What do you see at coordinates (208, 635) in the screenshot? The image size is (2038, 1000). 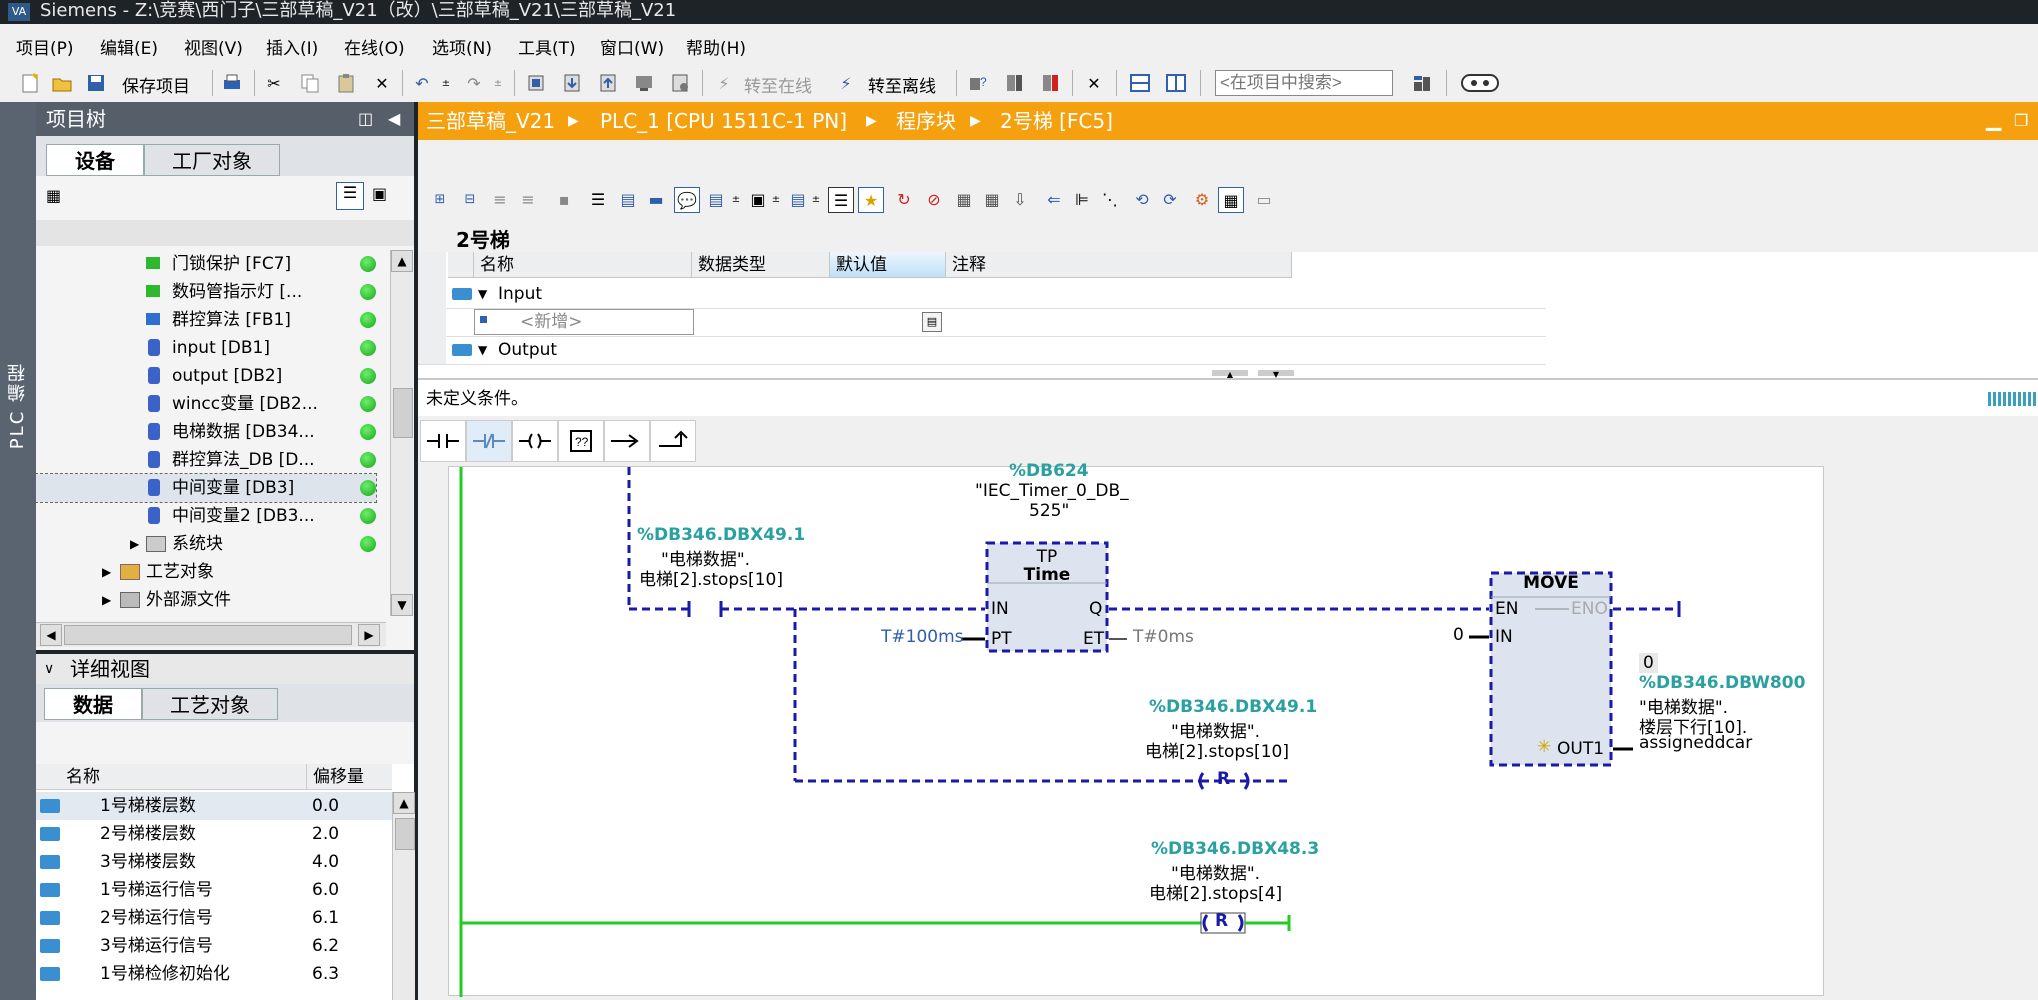 I see `hscroll-thumb` at bounding box center [208, 635].